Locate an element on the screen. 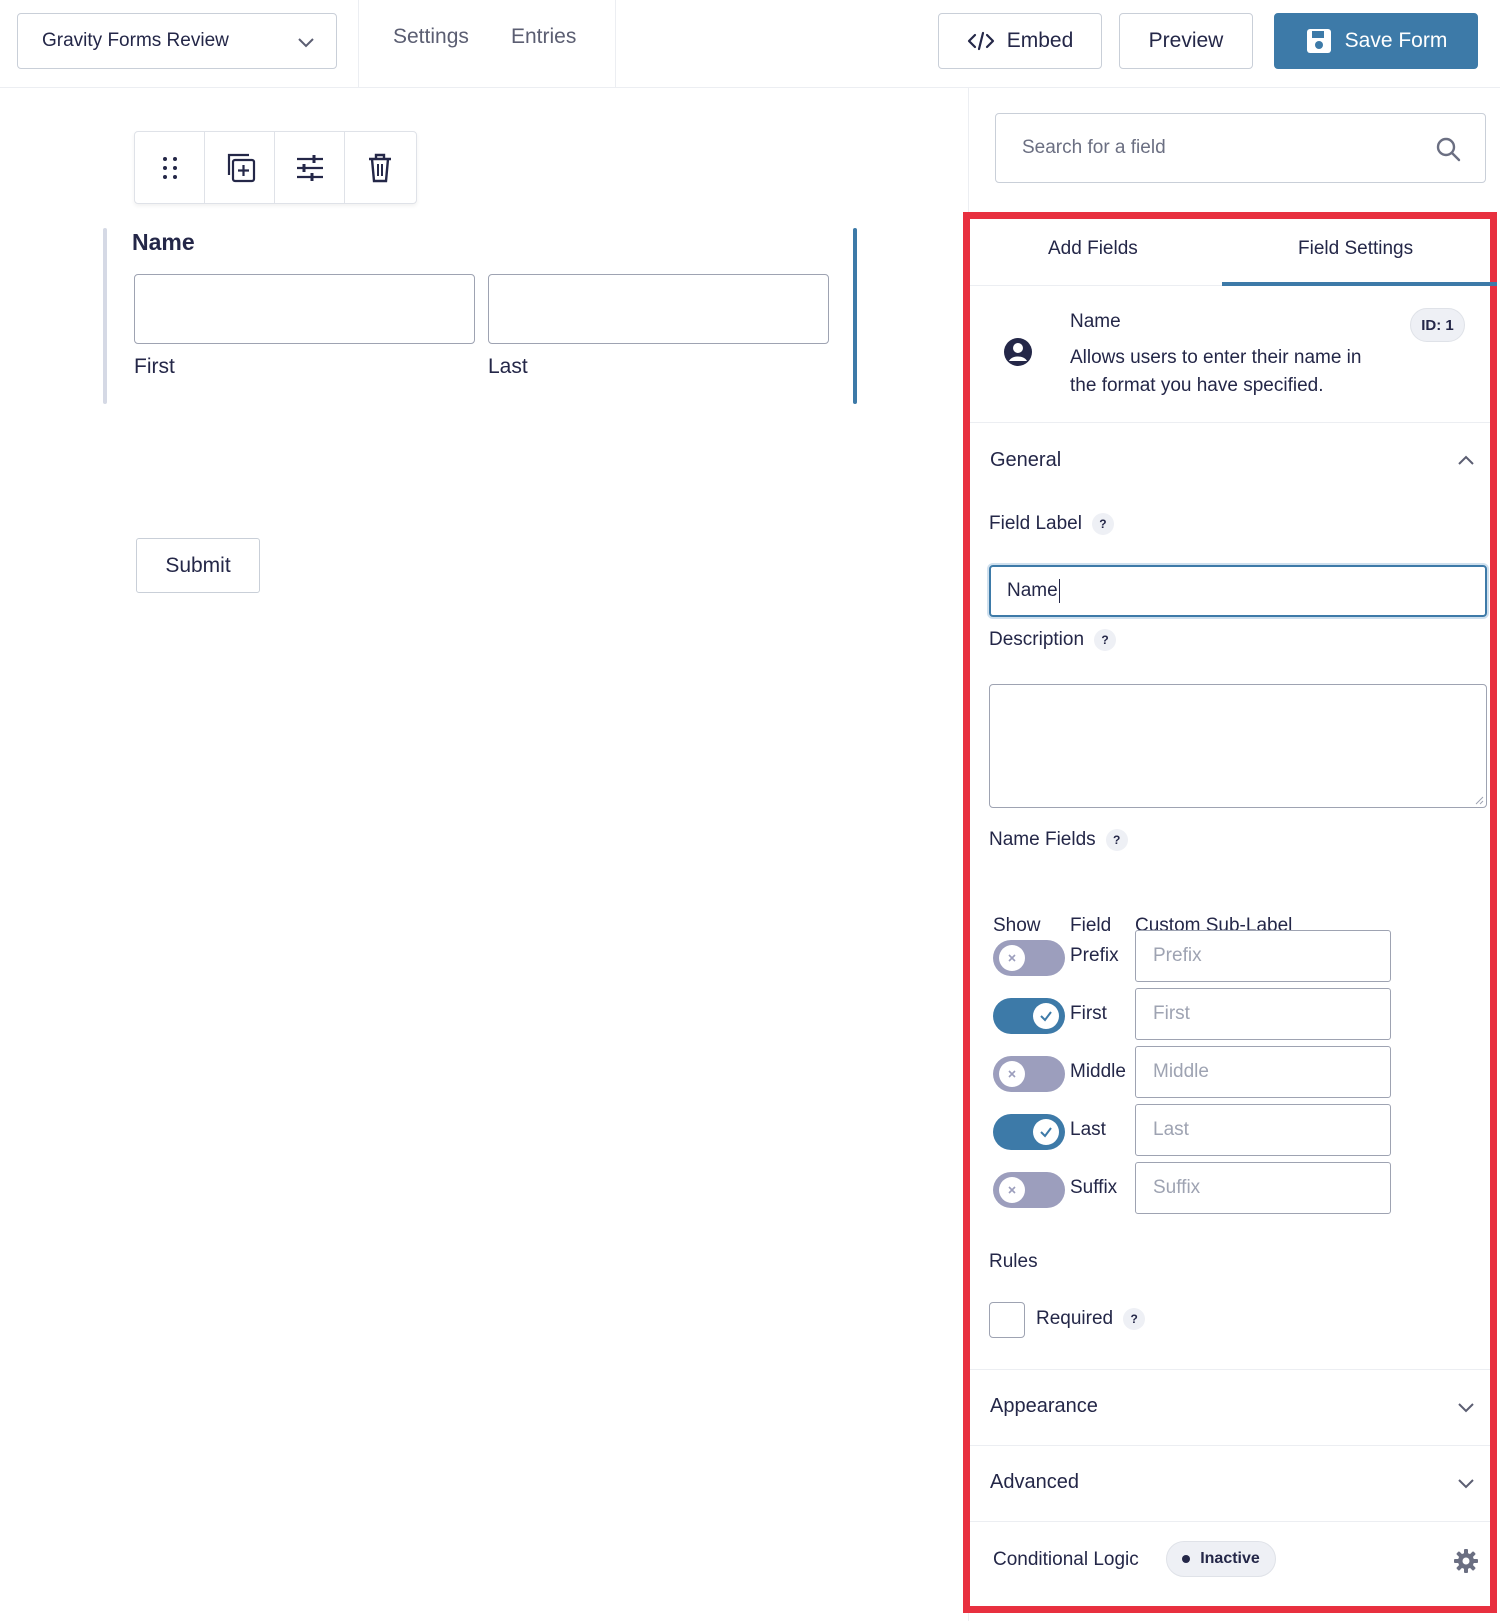 This screenshot has width=1500, height=1621. description-label-text: Description is located at coordinates (1037, 639).